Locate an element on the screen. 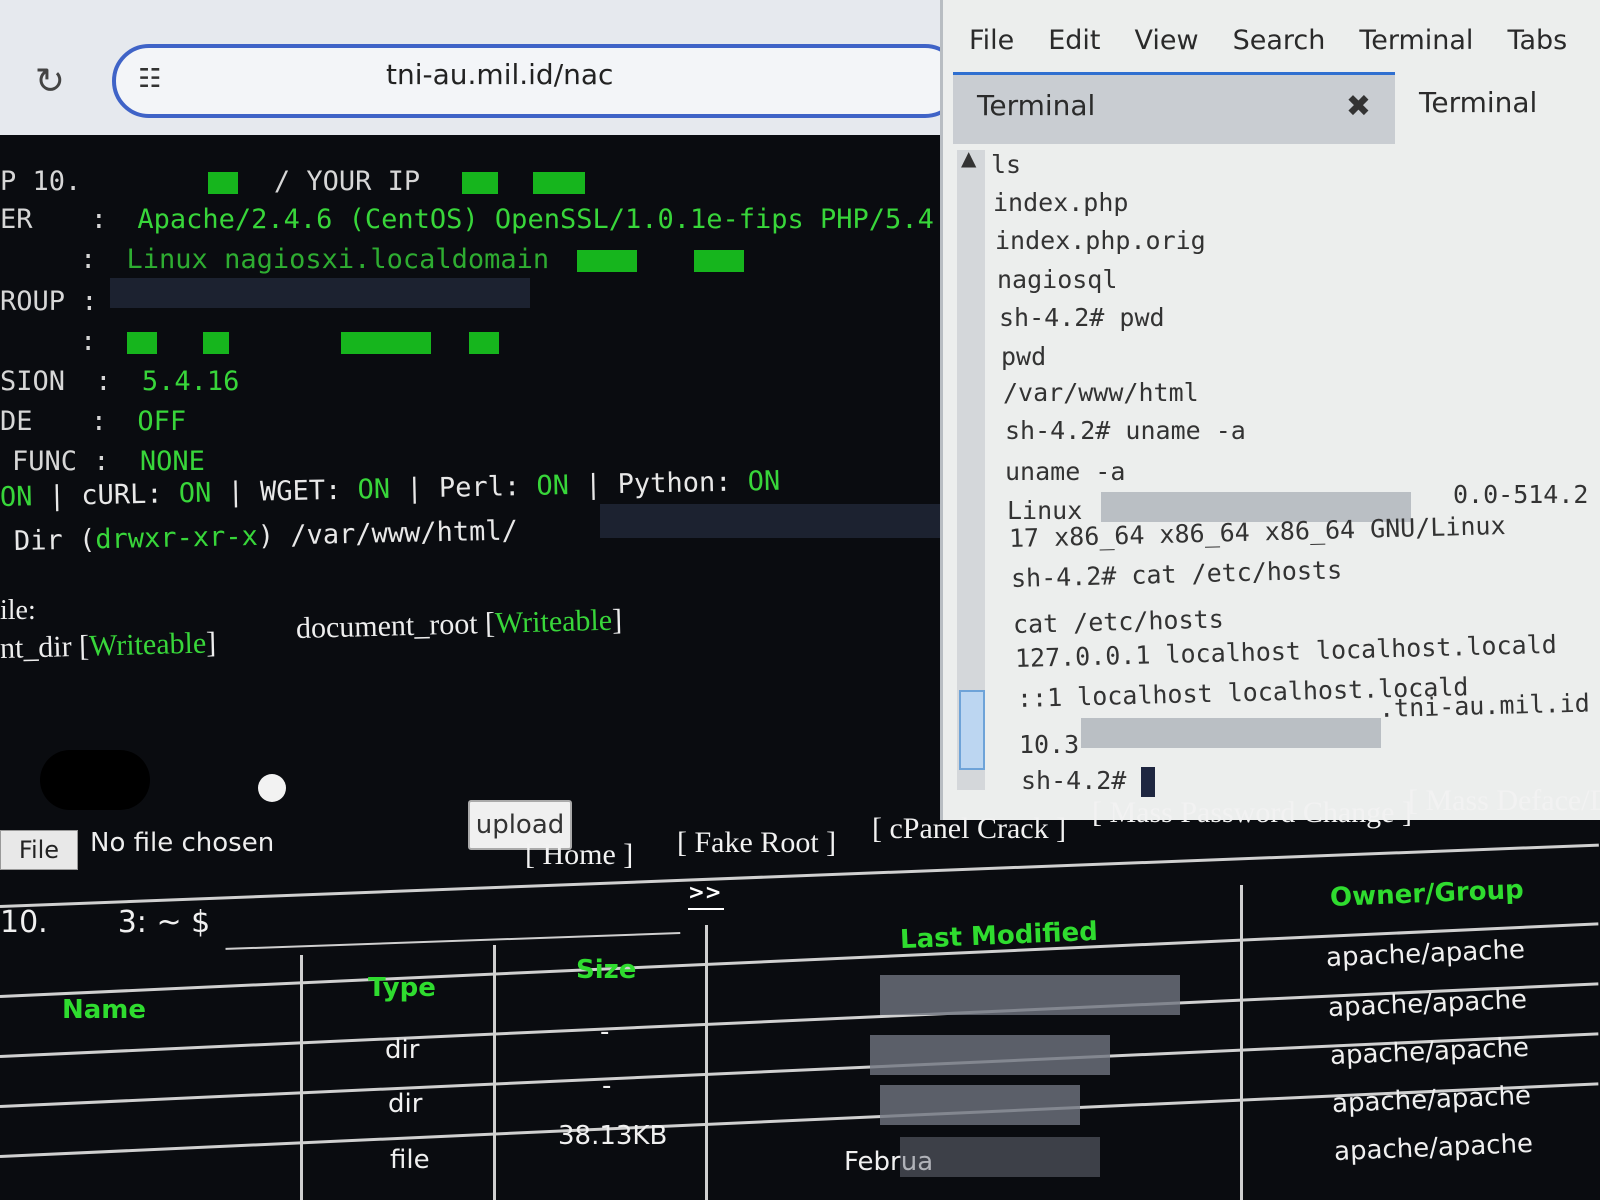 The image size is (1600, 1200). group-label: ROUP is located at coordinates (33, 301).